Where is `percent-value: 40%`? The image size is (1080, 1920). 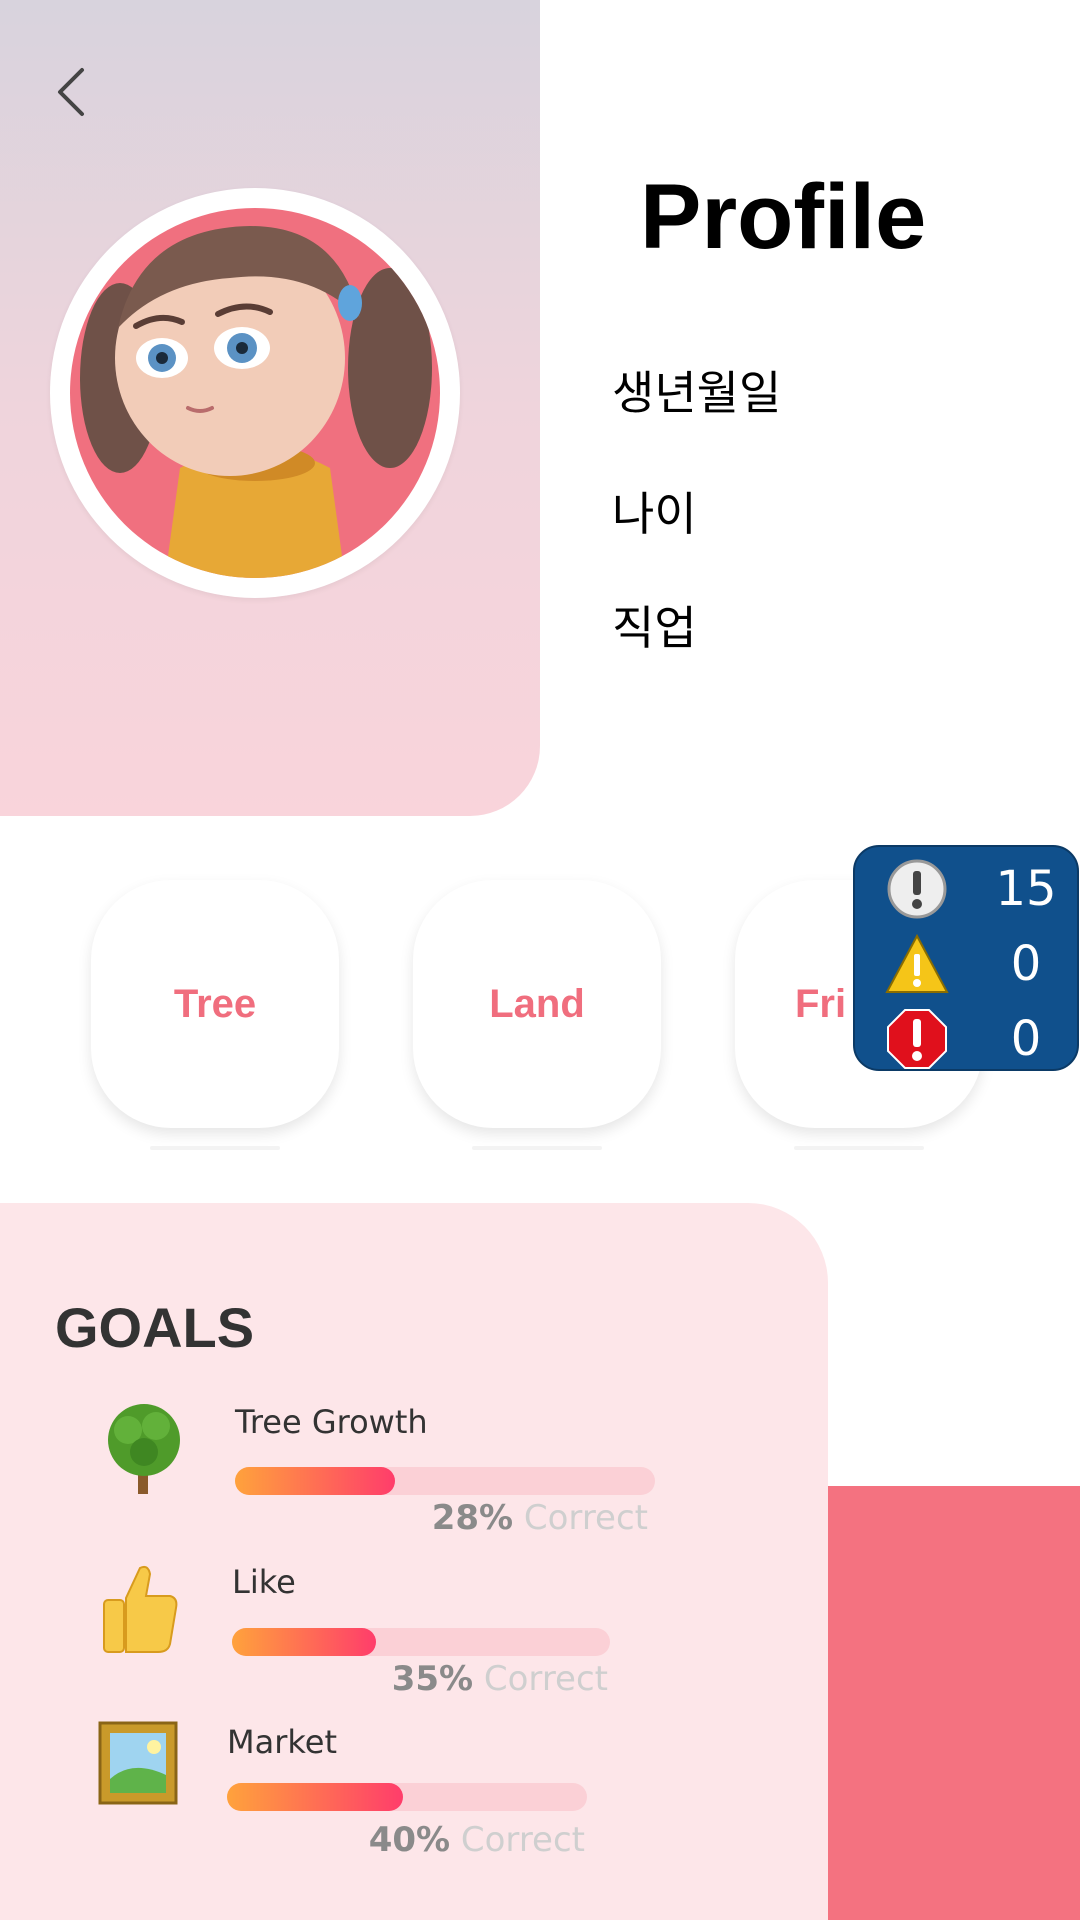
percent-value: 40% is located at coordinates (409, 1840).